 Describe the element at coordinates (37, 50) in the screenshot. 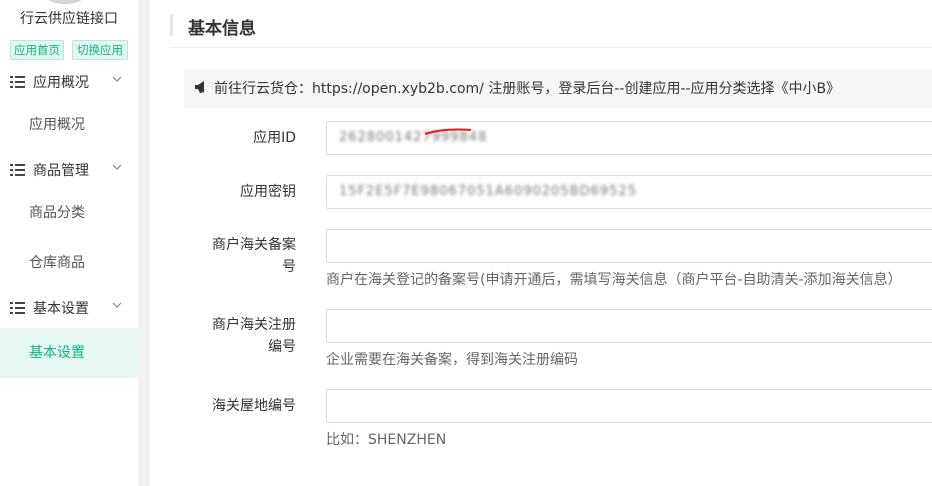

I see `app-home-button: 应用首页` at that location.